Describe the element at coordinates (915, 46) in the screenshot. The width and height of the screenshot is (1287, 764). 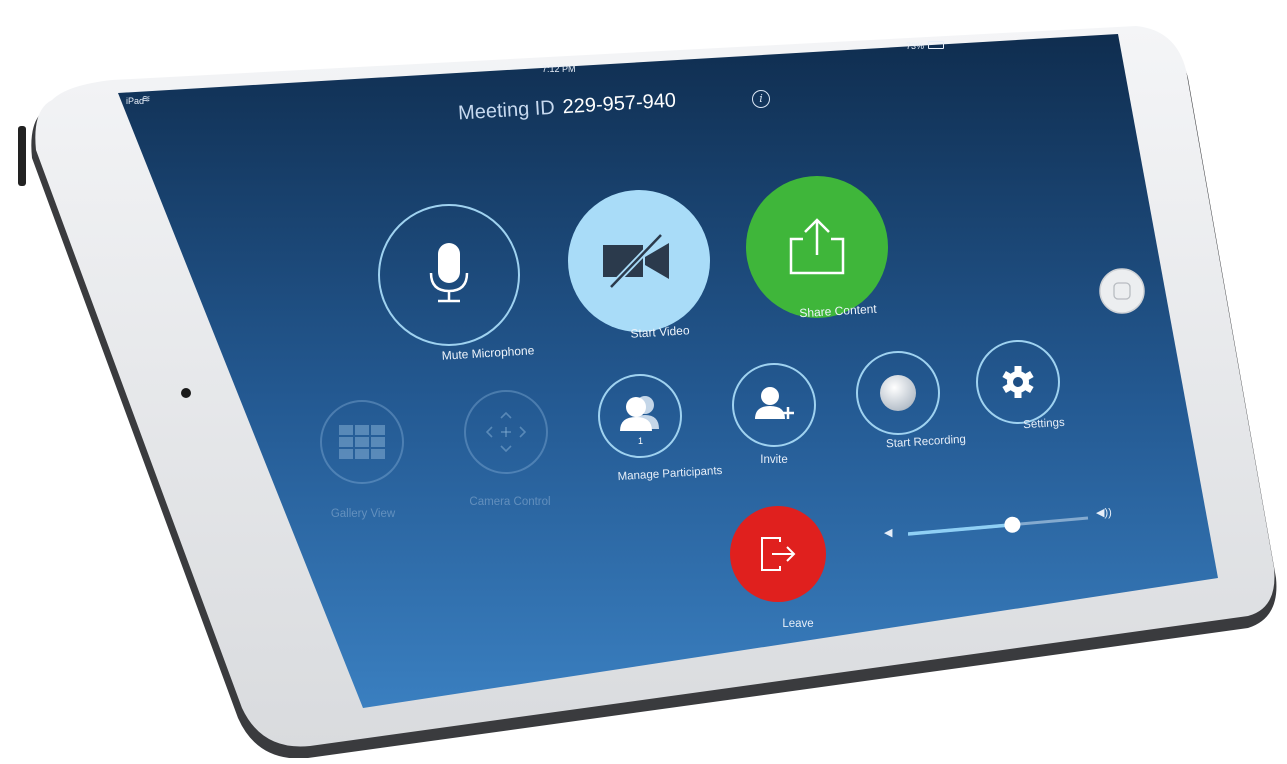
I see `battery-percent: 73%` at that location.